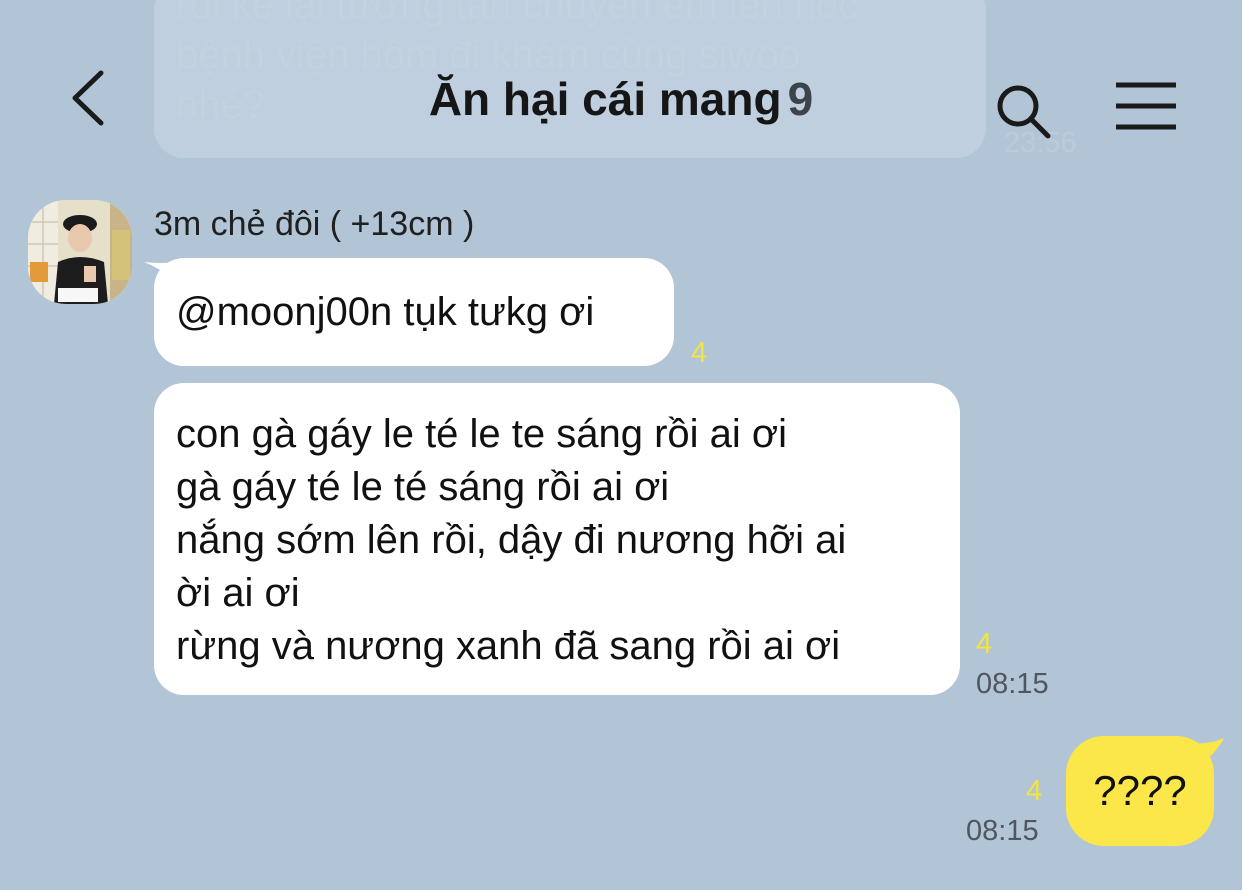 The image size is (1242, 890). Describe the element at coordinates (508, 646) in the screenshot. I see `message-line: rừng và nương xanh đã sang rồi ai ơi` at that location.